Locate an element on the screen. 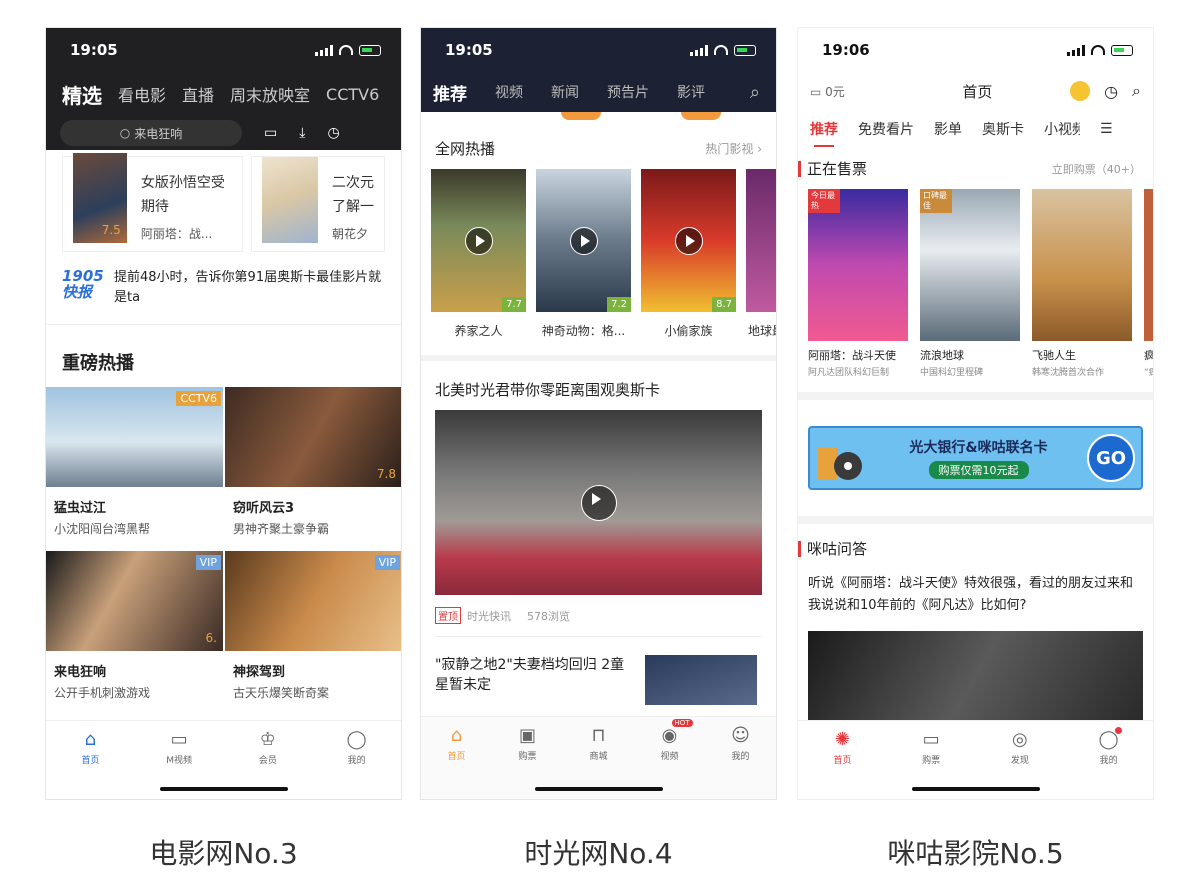 The width and height of the screenshot is (1200, 887). pinned-tag: 置顶 is located at coordinates (448, 615).